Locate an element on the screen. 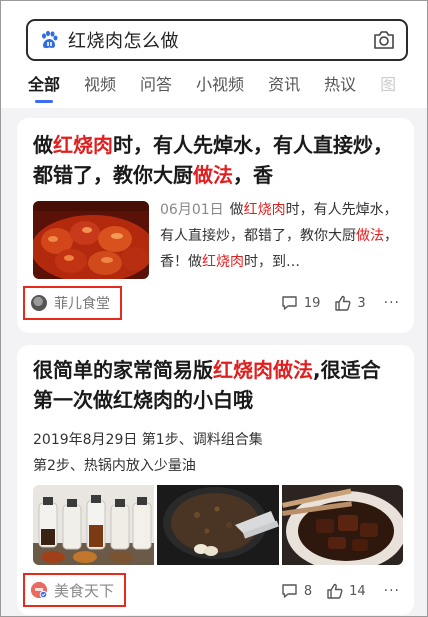  result-stats: 19 3 ··· is located at coordinates (333, 303).